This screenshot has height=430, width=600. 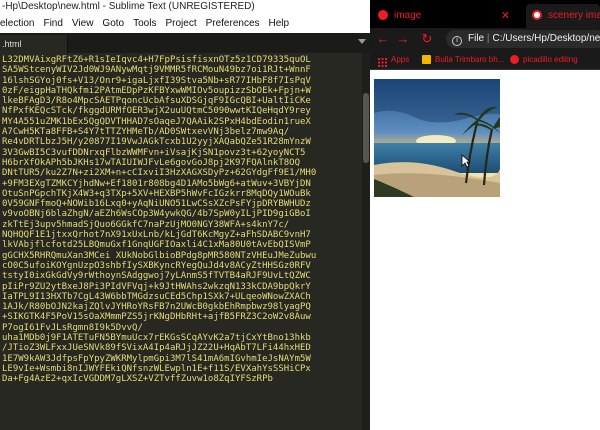 I want to click on address-bar: i File | C:/Users/Hp/Desktop/ne, so click(x=523, y=39).